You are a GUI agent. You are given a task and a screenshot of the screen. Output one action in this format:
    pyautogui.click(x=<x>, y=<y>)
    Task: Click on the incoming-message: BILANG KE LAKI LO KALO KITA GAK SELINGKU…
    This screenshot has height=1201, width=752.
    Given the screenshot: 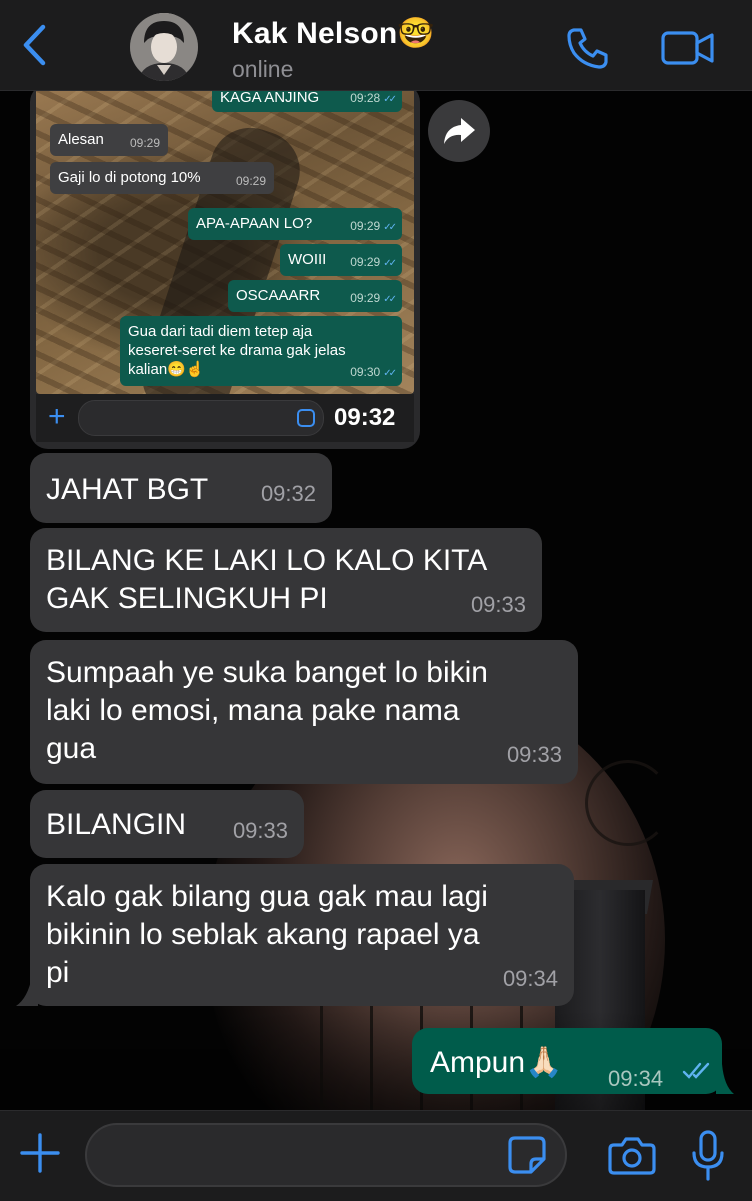 What is the action you would take?
    pyautogui.click(x=286, y=580)
    